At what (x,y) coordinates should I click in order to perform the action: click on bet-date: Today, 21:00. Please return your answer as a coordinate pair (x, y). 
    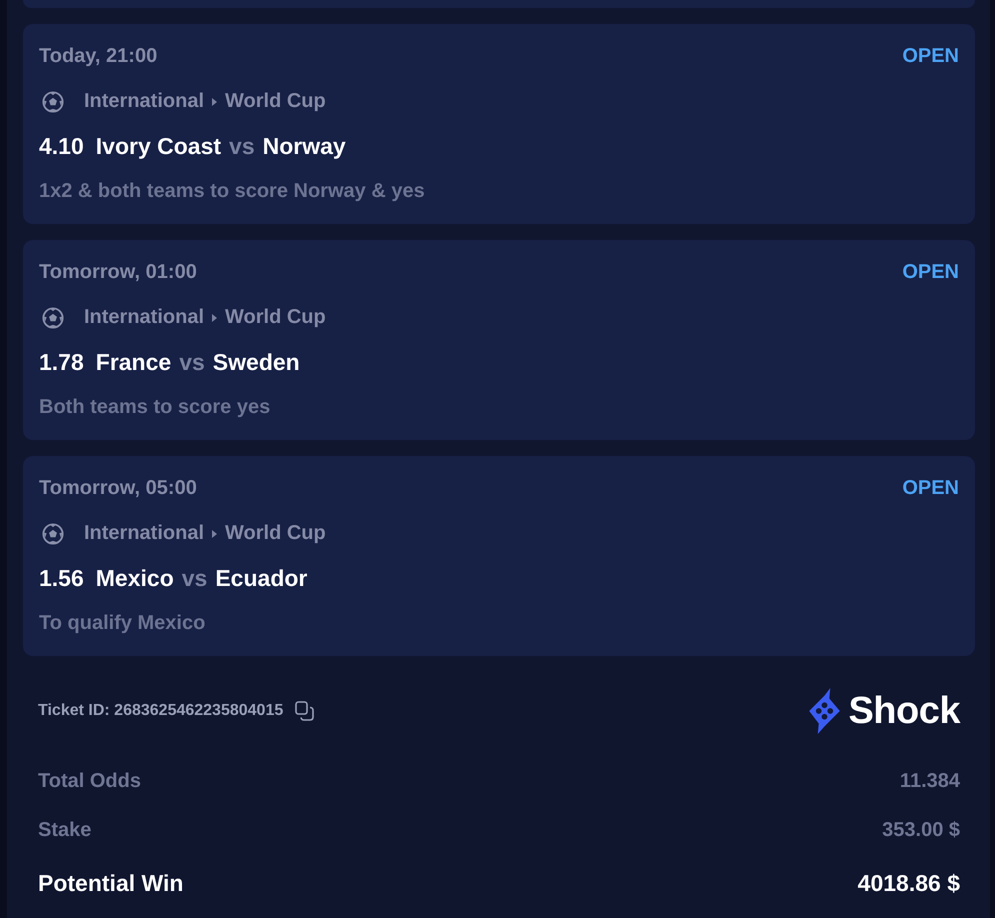
    Looking at the image, I should click on (98, 56).